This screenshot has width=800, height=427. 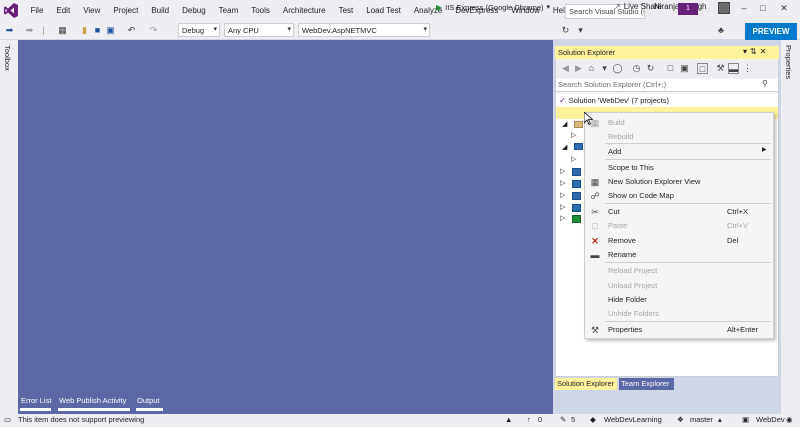 What do you see at coordinates (620, 136) in the screenshot?
I see `menu-item-rebuild: Rebuild` at bounding box center [620, 136].